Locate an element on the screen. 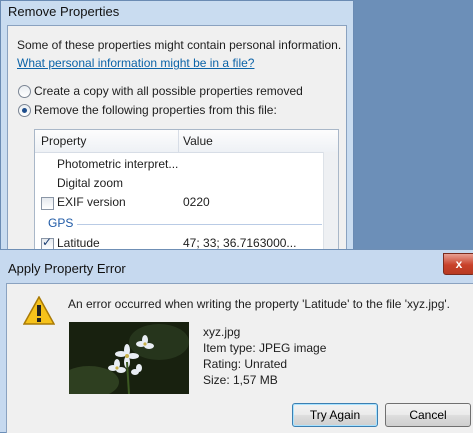 The image size is (473, 433). file-rating: Rating: Unrated is located at coordinates (245, 364).